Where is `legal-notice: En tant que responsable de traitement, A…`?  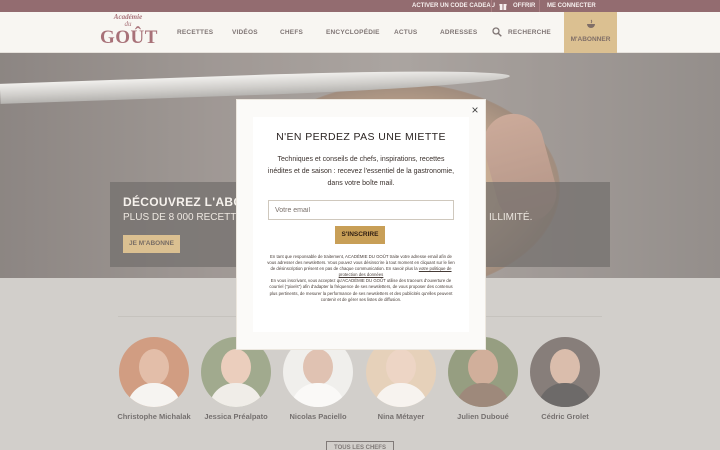 legal-notice: En tant que responsable de traitement, A… is located at coordinates (361, 278).